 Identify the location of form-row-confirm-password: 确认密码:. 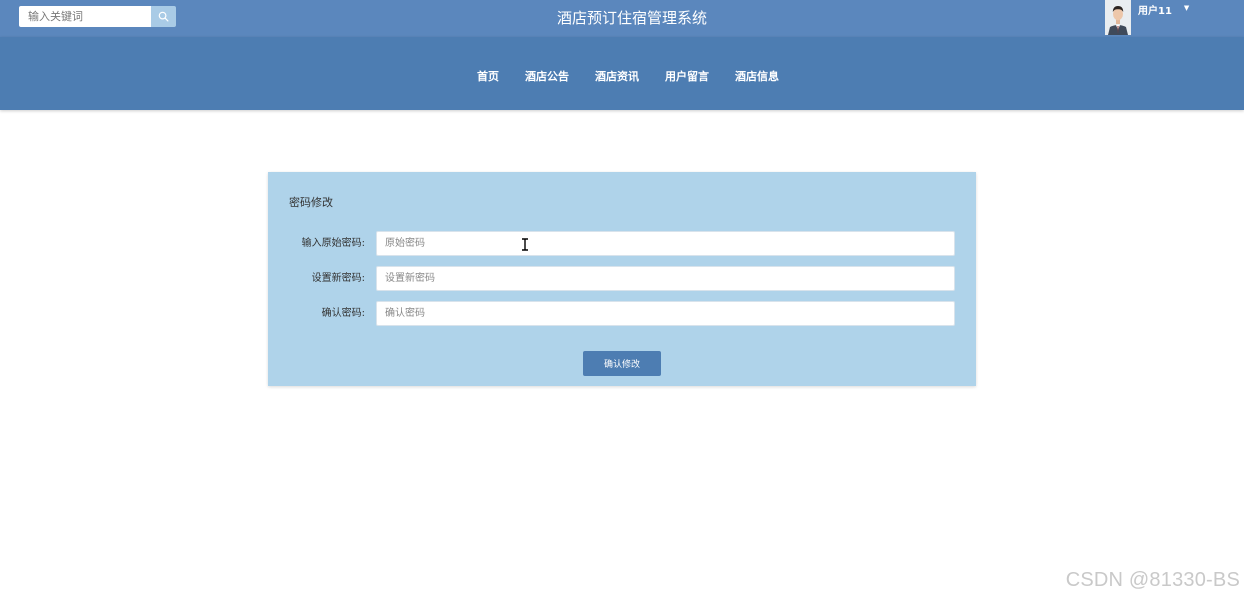
(622, 313).